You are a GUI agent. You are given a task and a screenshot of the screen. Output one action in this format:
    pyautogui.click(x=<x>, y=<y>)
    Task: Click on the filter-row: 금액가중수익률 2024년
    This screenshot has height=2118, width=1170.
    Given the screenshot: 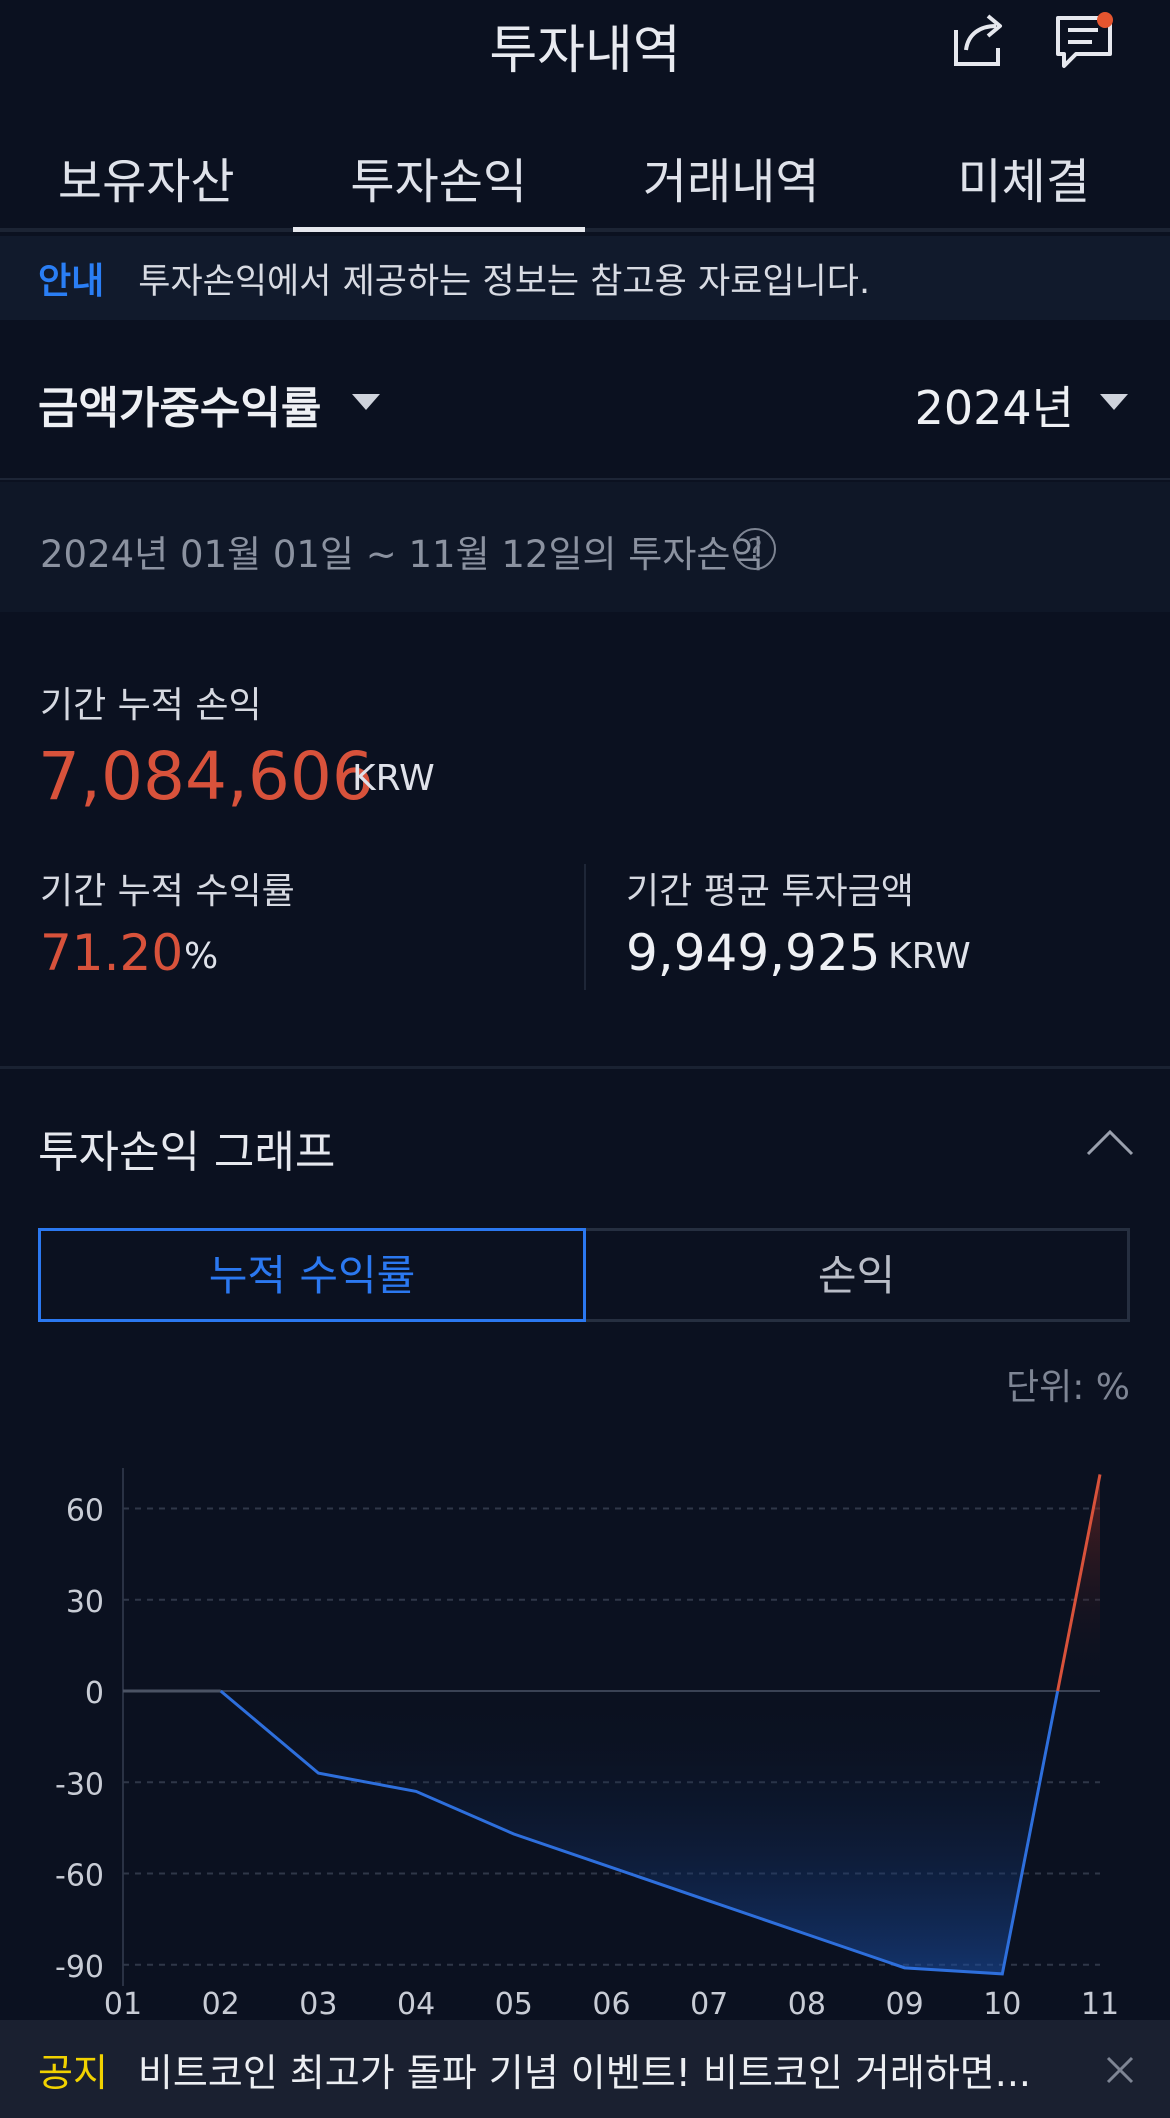 What is the action you would take?
    pyautogui.click(x=585, y=400)
    